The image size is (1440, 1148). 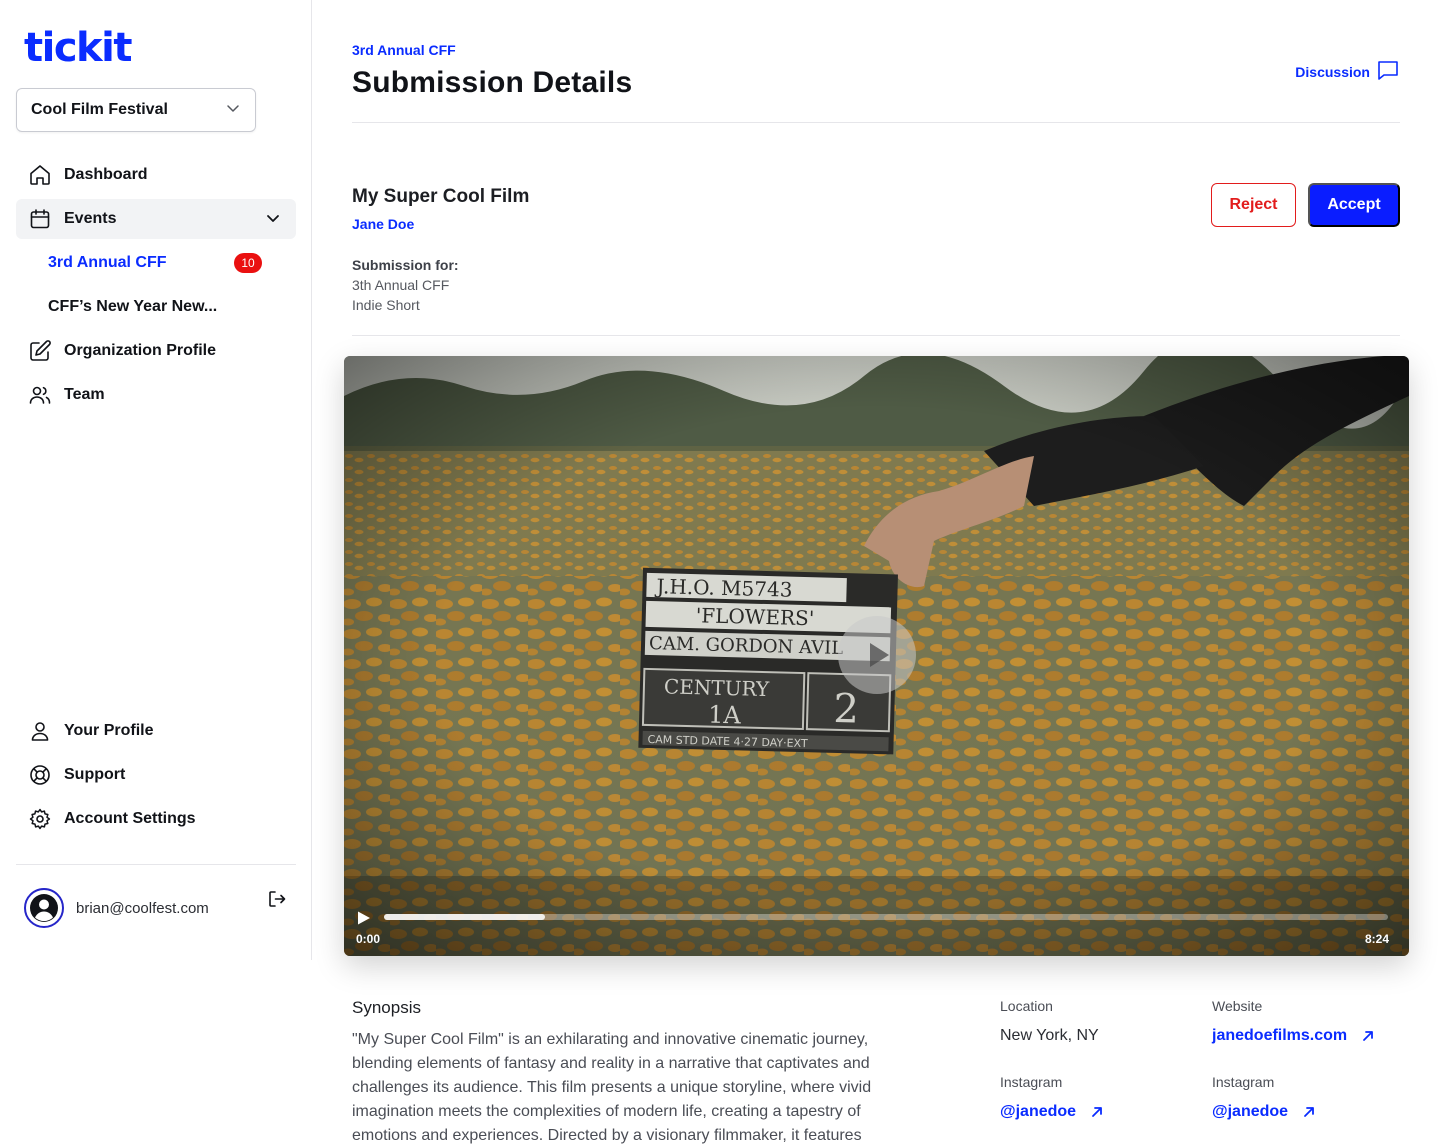 I want to click on website-link-text: janedoefilms.com, so click(x=1280, y=1035).